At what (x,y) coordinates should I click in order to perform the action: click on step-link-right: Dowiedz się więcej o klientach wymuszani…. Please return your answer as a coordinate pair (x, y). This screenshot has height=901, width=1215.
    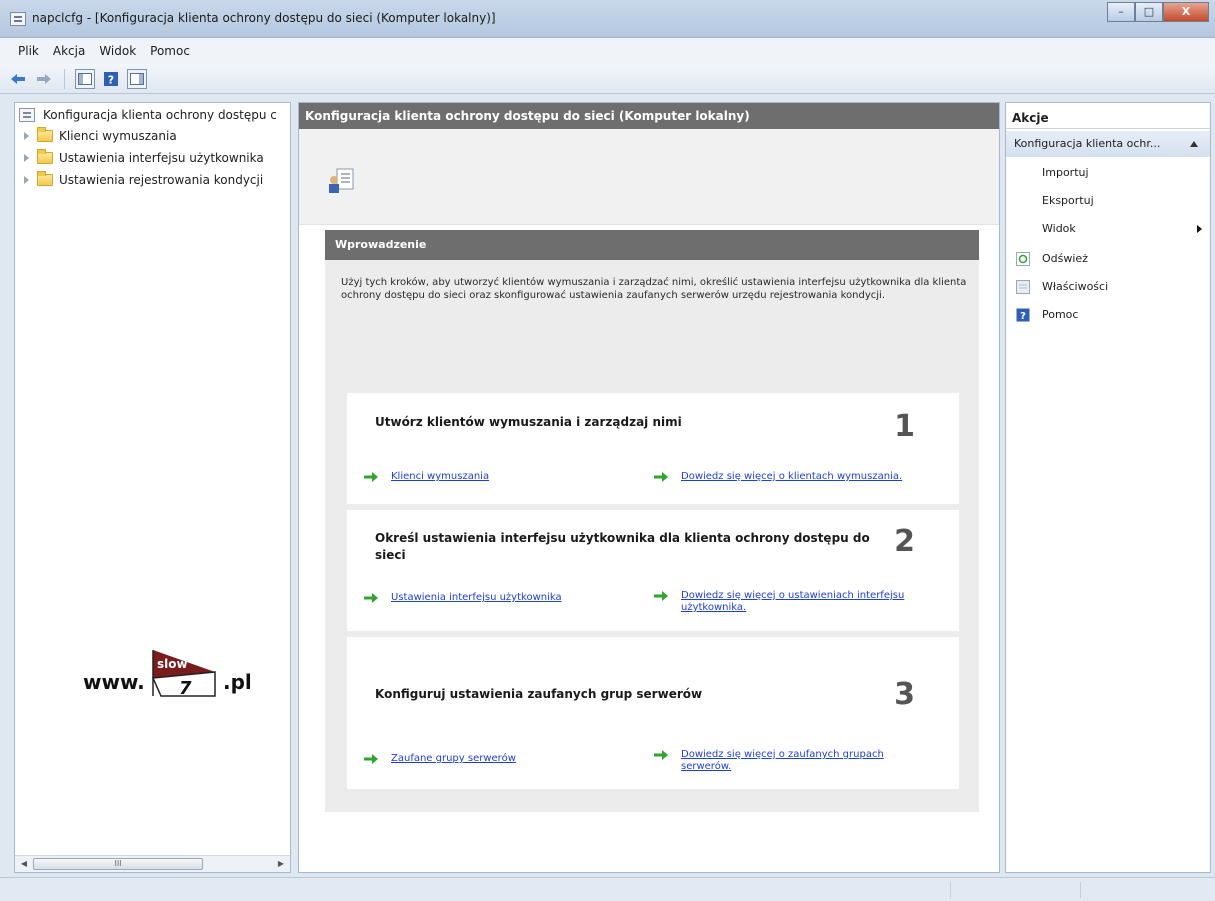
    Looking at the image, I should click on (798, 477).